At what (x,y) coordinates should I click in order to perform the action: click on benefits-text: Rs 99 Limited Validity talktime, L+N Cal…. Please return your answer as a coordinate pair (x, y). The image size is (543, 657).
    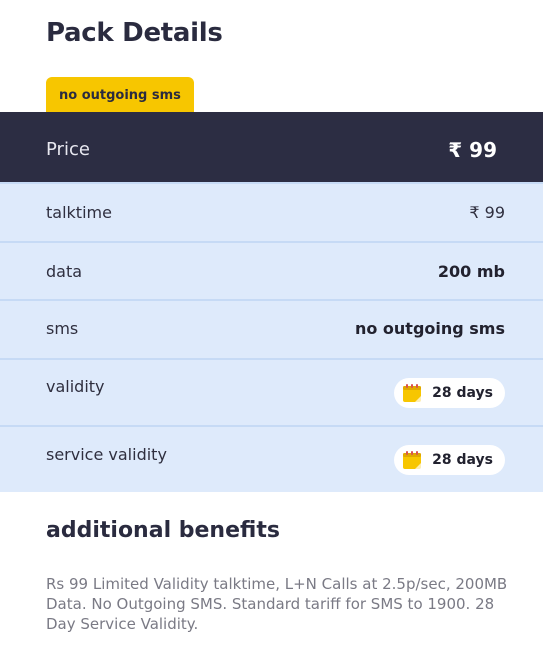
    Looking at the image, I should click on (277, 604).